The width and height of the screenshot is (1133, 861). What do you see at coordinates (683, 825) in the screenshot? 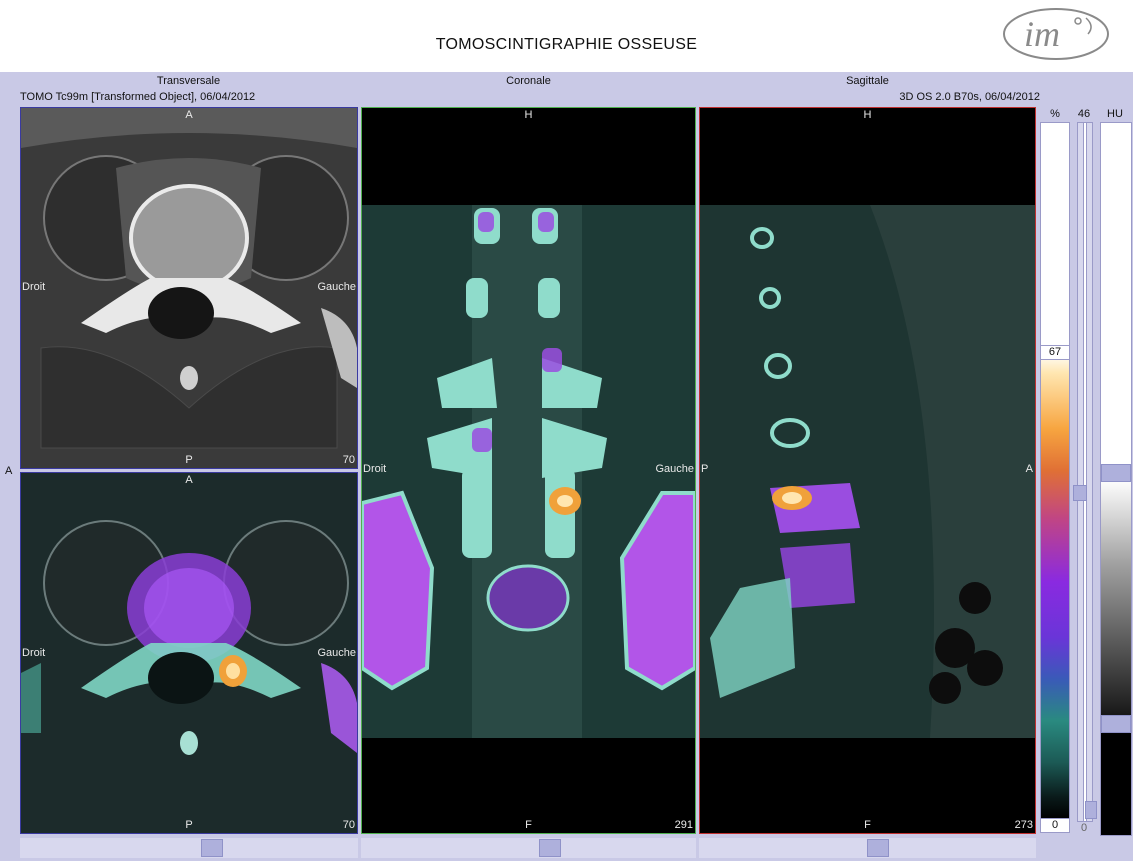
I see `slice-number: 291` at bounding box center [683, 825].